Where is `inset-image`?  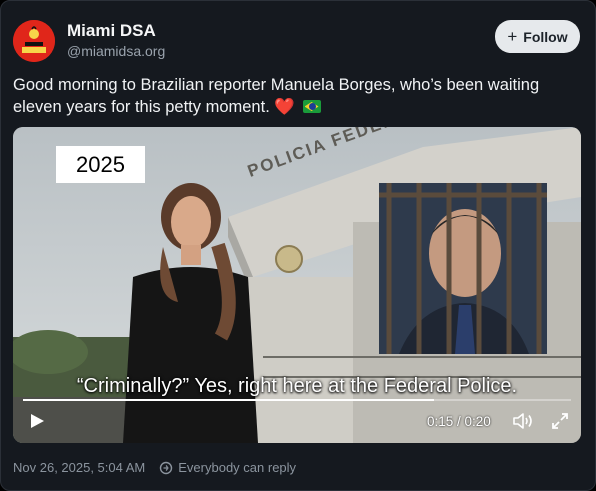 inset-image is located at coordinates (463, 268).